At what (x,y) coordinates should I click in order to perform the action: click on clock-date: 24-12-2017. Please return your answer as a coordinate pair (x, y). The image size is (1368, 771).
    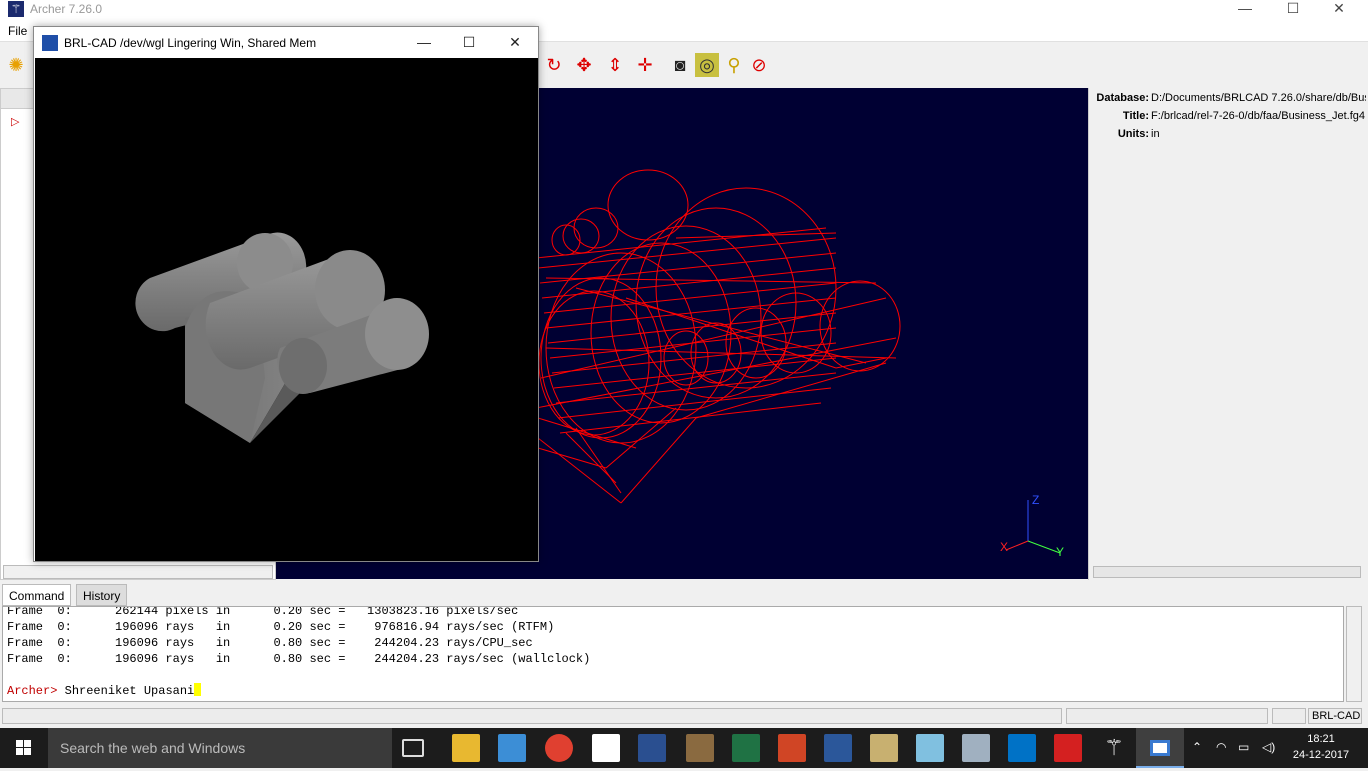
    Looking at the image, I should click on (1321, 755).